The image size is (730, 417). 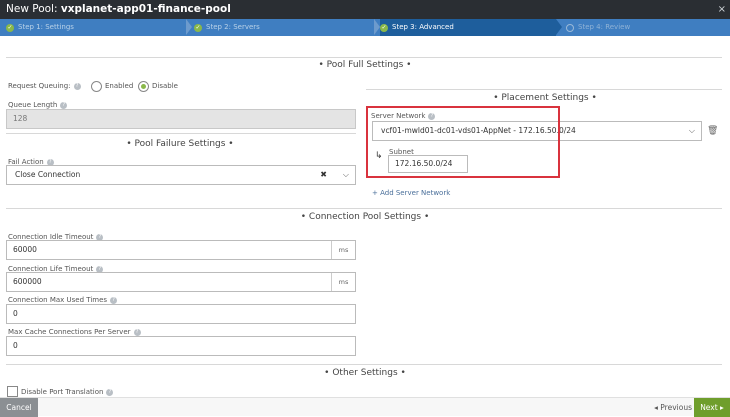 I want to click on highlight-box, so click(x=463, y=142).